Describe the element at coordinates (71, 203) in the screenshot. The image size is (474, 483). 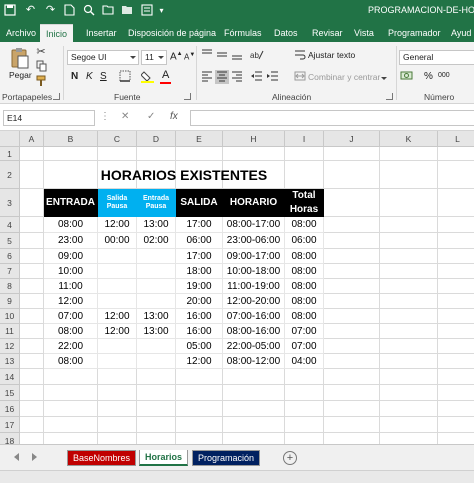
I see `header-entrada: ENTRADA` at that location.